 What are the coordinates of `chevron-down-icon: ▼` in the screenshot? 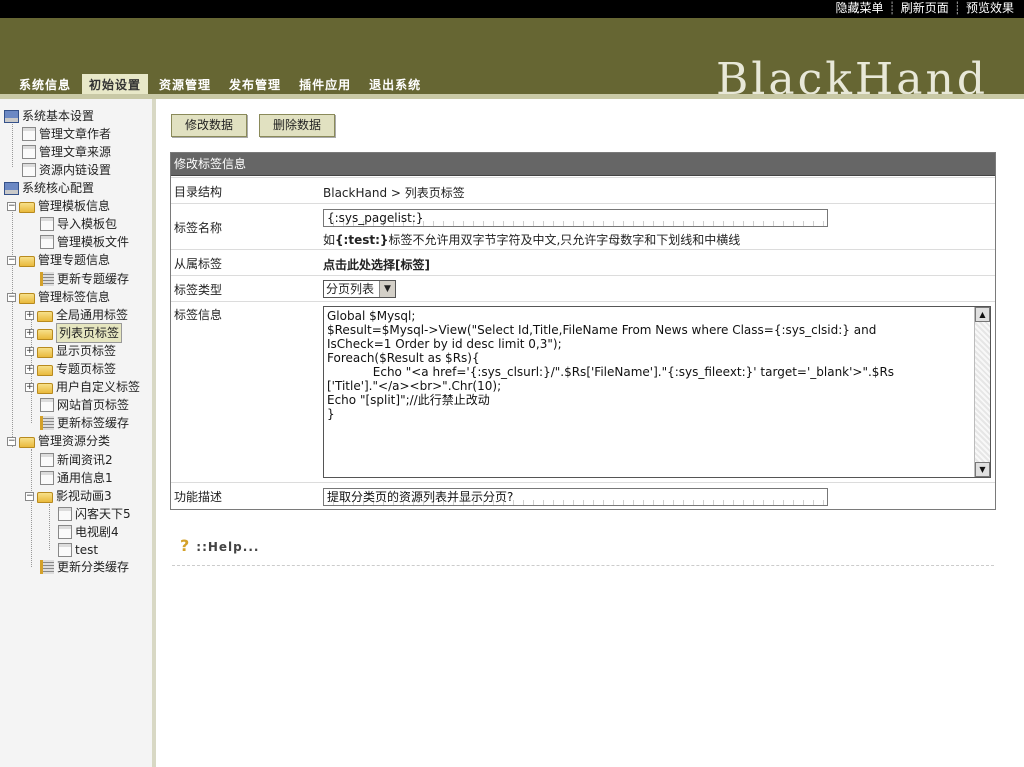 It's located at (387, 289).